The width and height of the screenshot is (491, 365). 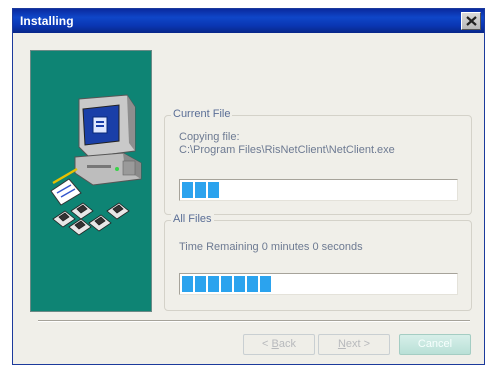 I want to click on all-files-progress-fill, so click(x=226, y=284).